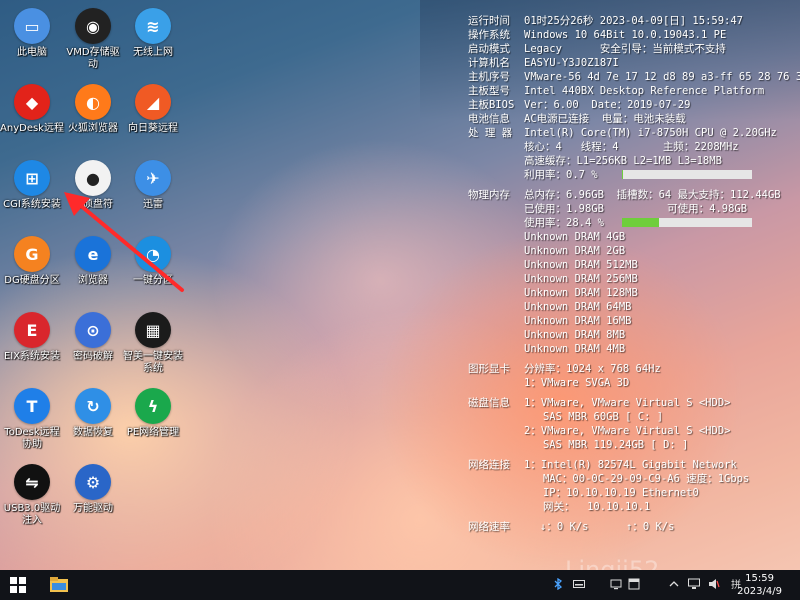 This screenshot has height=600, width=800. I want to click on dram-slot: Unknown DRAM 8MB, so click(575, 335).